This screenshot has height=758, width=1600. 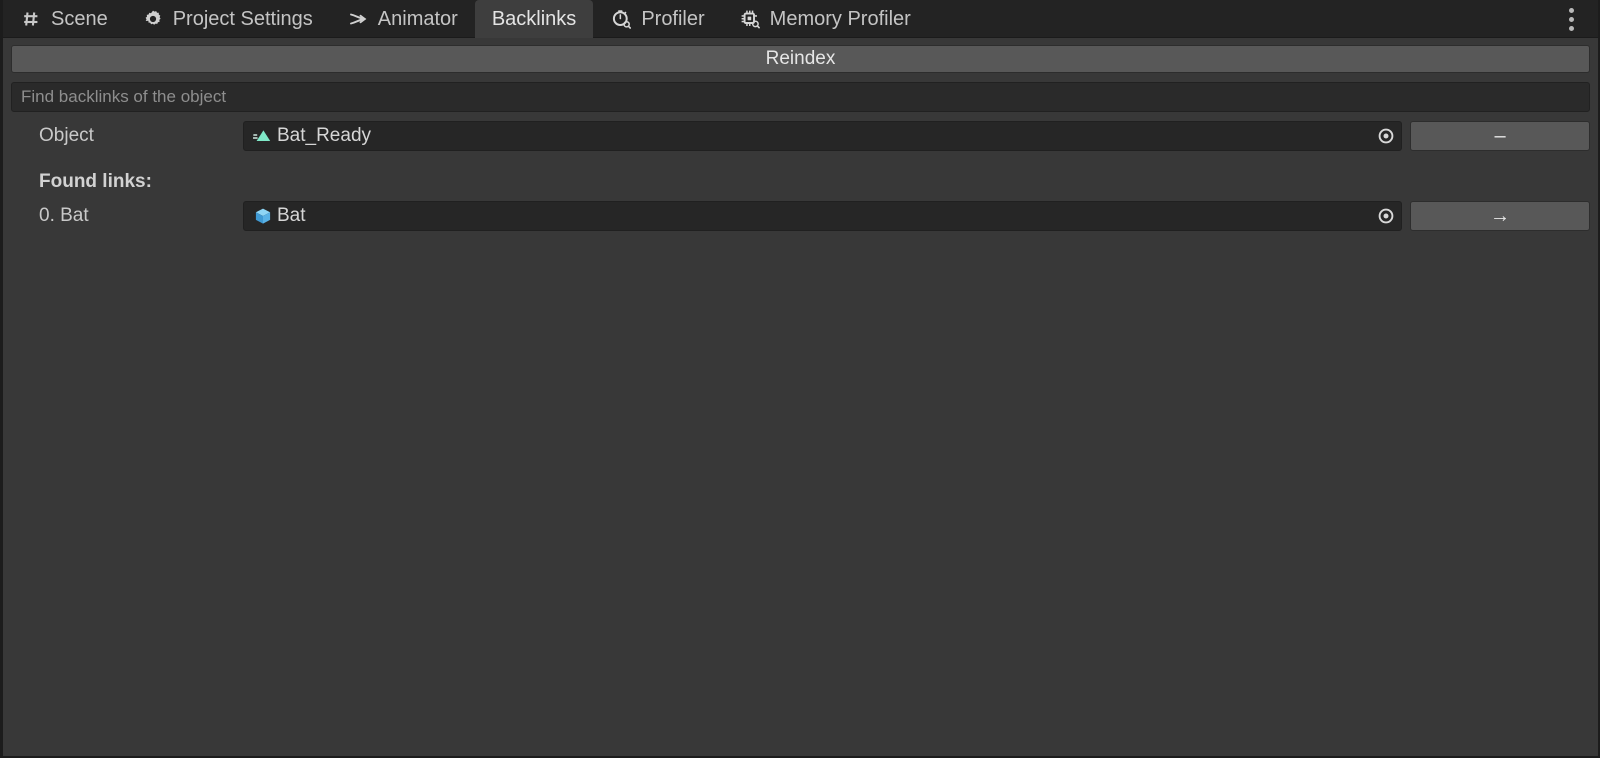 What do you see at coordinates (822, 136) in the screenshot?
I see `object-field: Bat_Ready` at bounding box center [822, 136].